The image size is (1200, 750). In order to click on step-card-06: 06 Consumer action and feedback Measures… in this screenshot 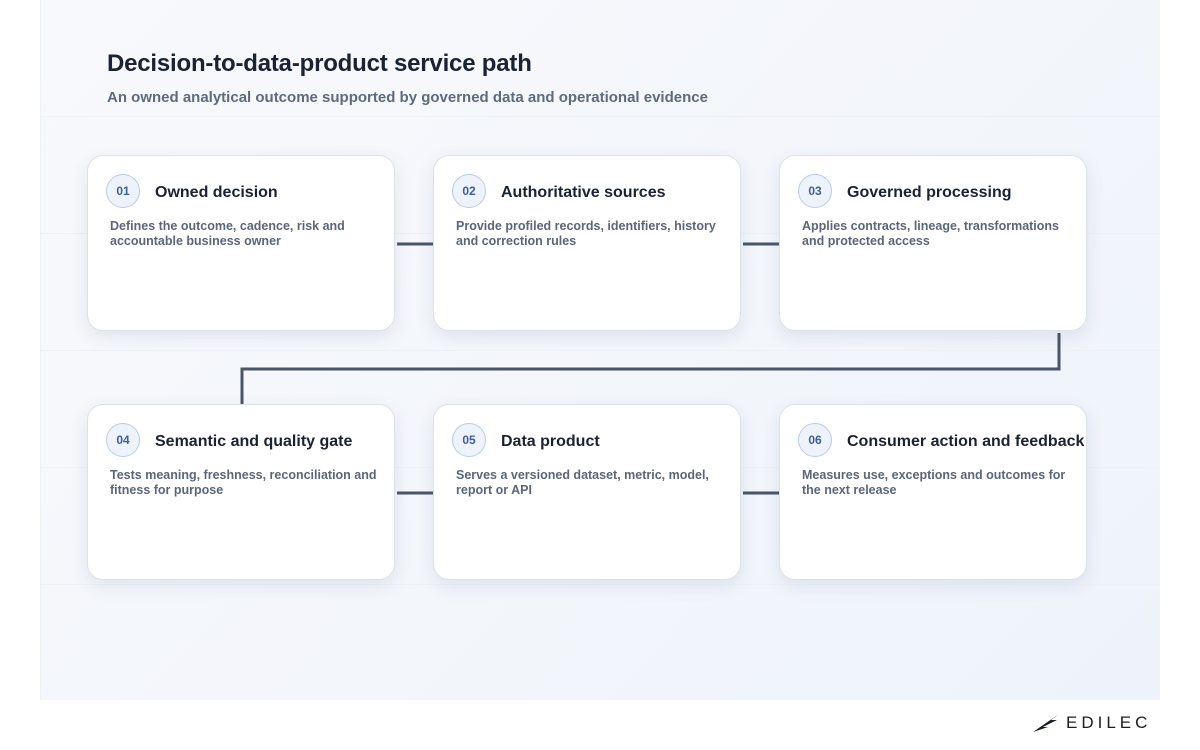, I will do `click(933, 492)`.